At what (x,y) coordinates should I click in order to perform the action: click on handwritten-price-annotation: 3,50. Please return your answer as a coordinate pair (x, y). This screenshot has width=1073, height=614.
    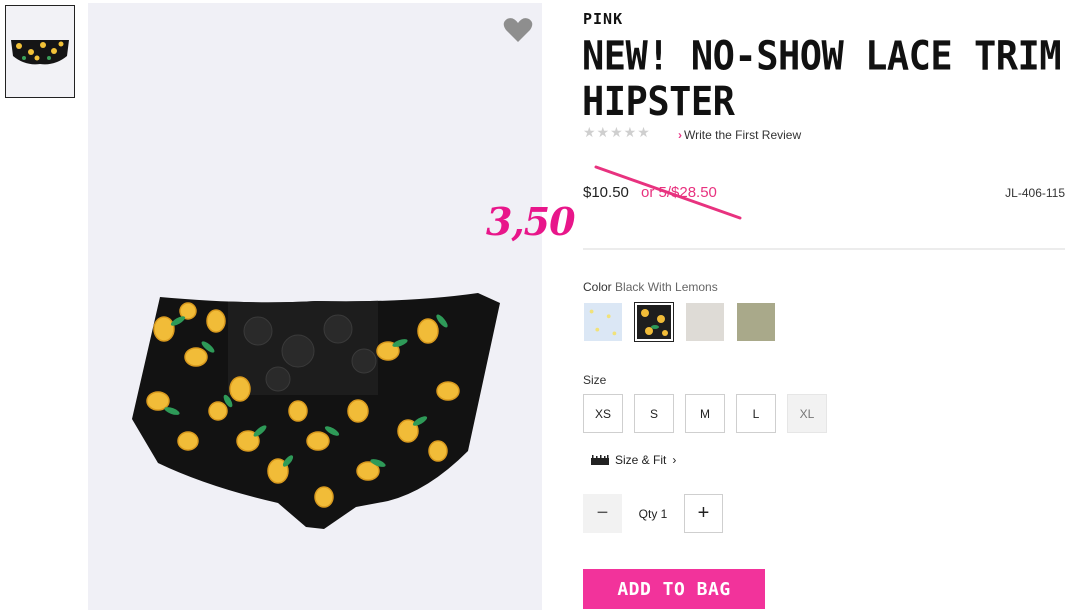
    Looking at the image, I should click on (531, 221).